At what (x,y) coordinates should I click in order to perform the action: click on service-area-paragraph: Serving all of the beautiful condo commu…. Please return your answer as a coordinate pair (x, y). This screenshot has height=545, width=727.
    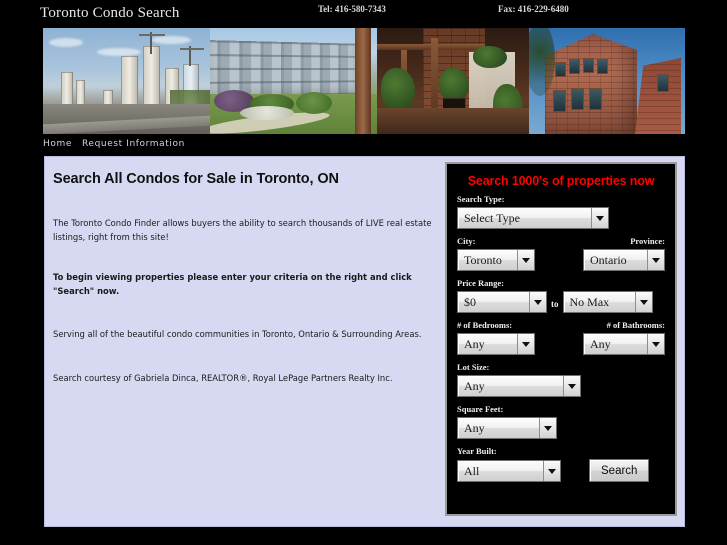
    Looking at the image, I should click on (237, 334).